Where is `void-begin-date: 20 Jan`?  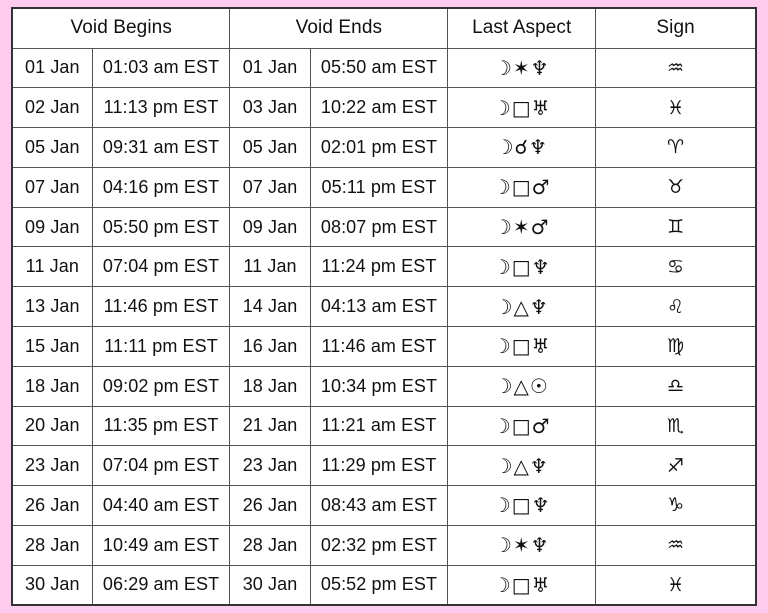
void-begin-date: 20 Jan is located at coordinates (52, 426).